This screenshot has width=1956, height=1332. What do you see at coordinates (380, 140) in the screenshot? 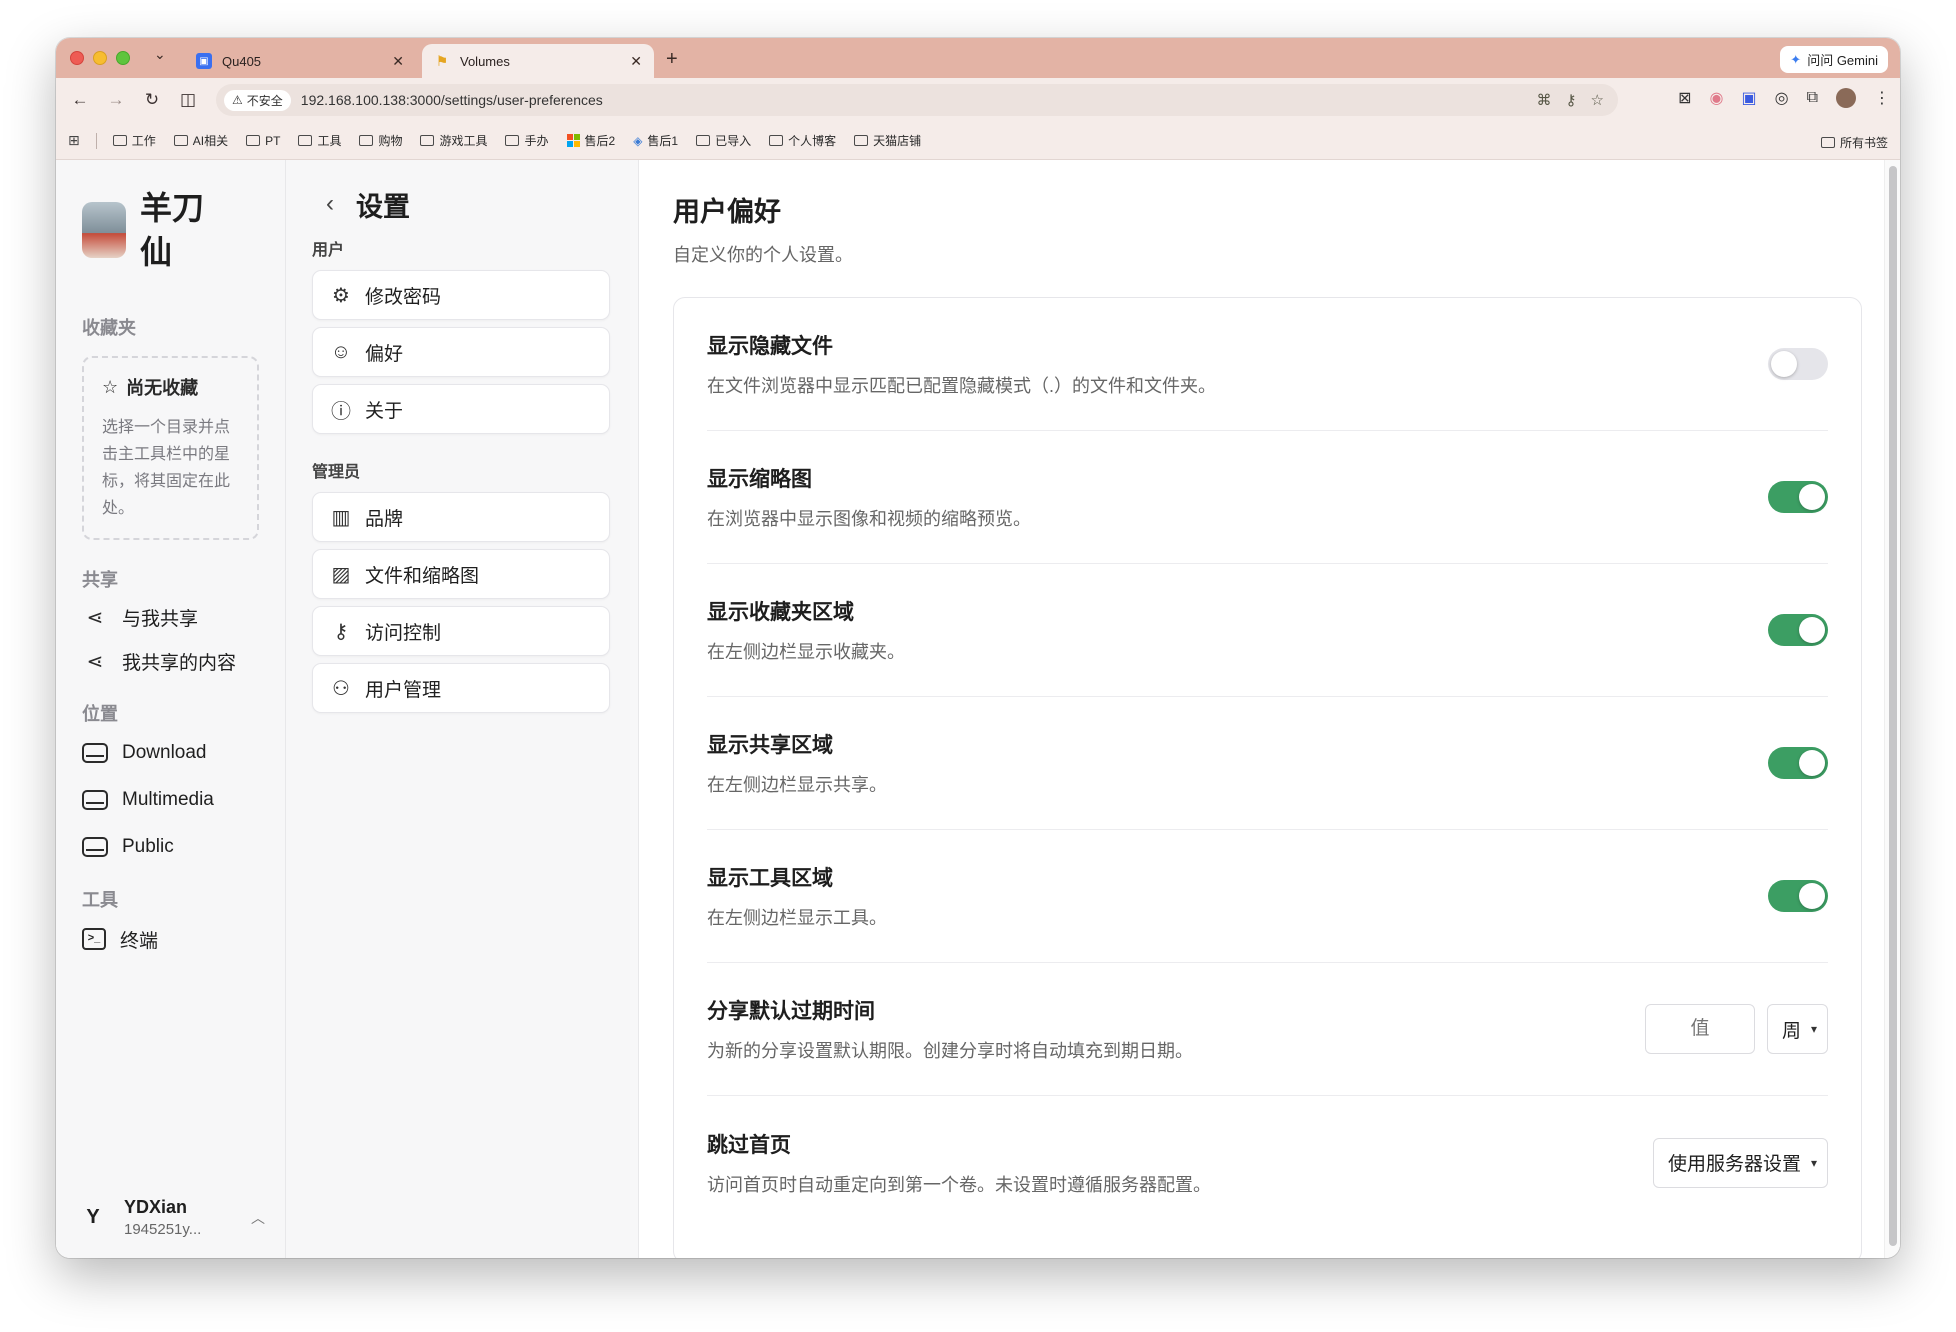
I see `bookmark-folder: 购物` at bounding box center [380, 140].